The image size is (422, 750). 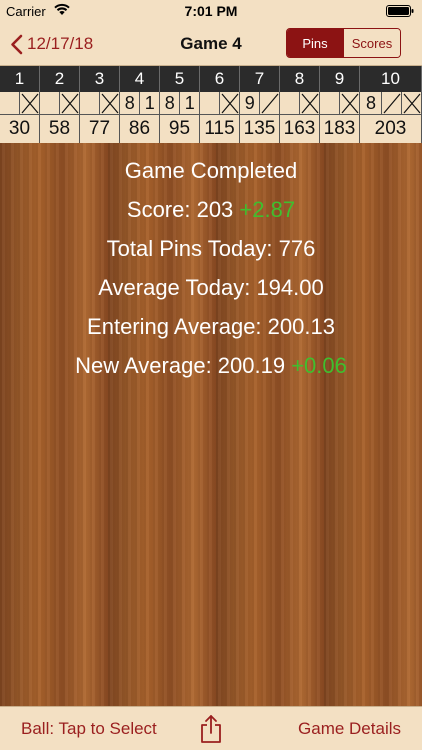 What do you see at coordinates (17, 44) in the screenshot?
I see `chevron-left-icon` at bounding box center [17, 44].